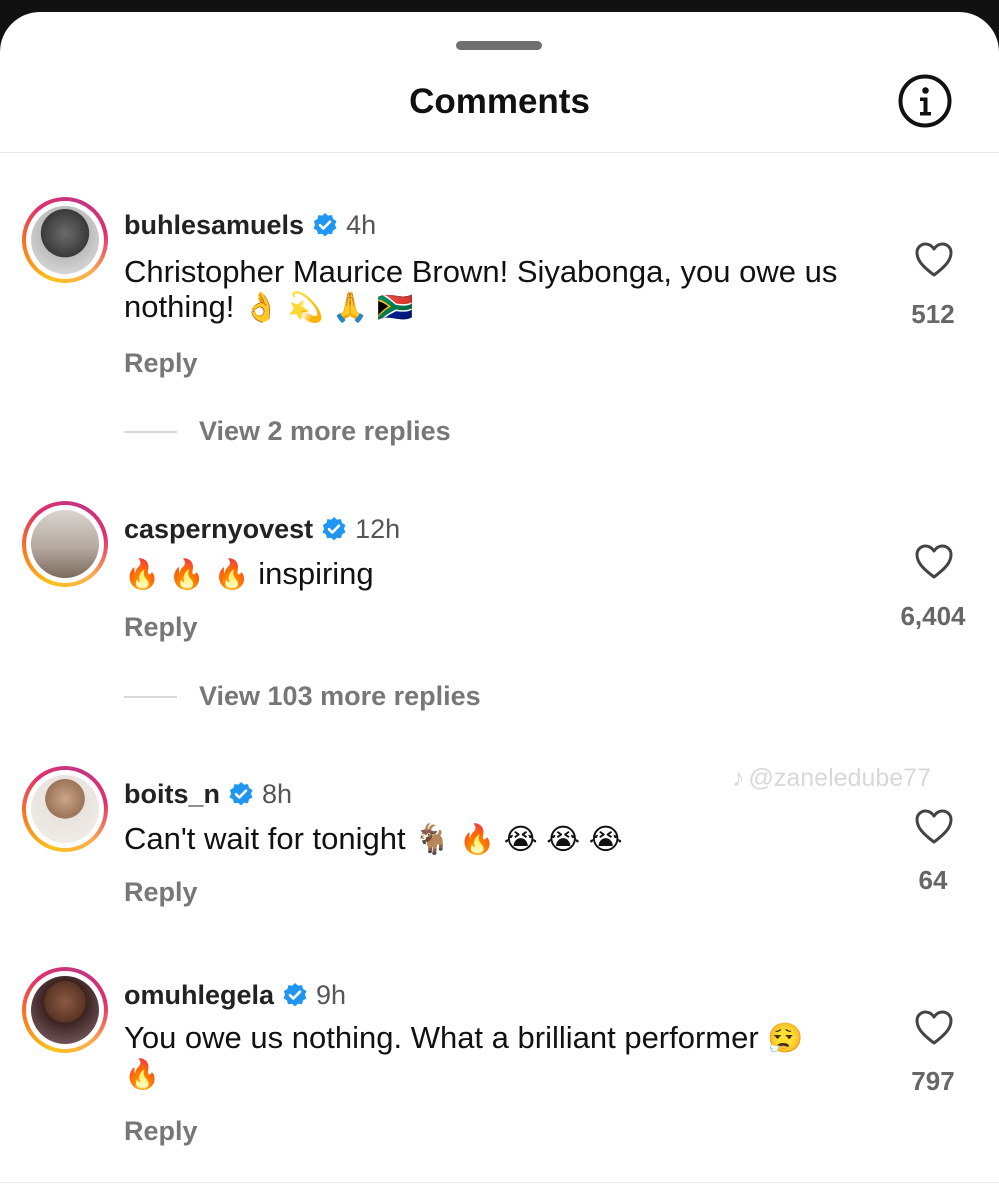 The height and width of the screenshot is (1200, 999). What do you see at coordinates (331, 994) in the screenshot?
I see `comment-time: 9h` at bounding box center [331, 994].